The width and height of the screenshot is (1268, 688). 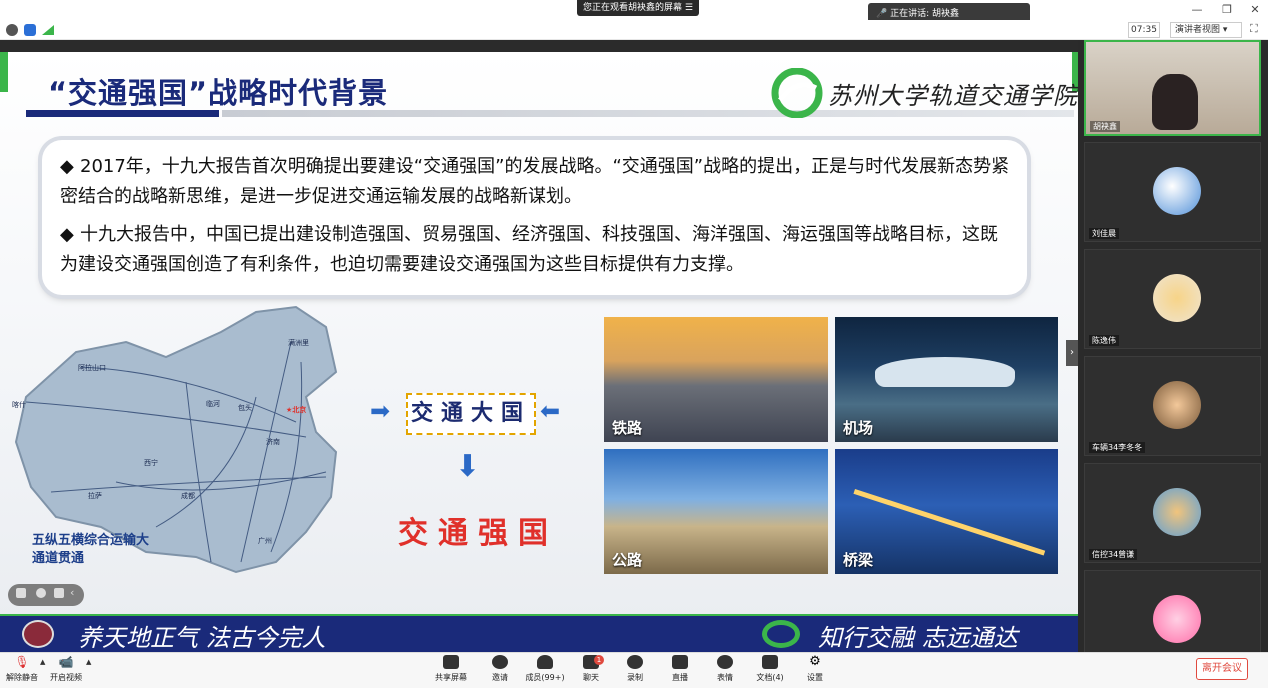 I want to click on participant-panel: ︿ 胡袂鑫 刘佳晨 陈逸伟 车辆34李冬冬 信控34曾谦, so click(x=1173, y=355).